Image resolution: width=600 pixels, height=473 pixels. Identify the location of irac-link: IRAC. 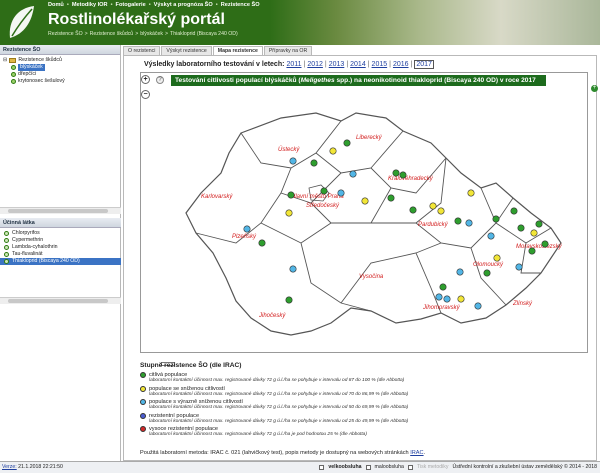
(416, 453).